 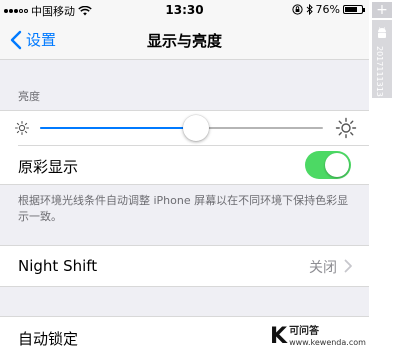 What do you see at coordinates (351, 9) in the screenshot?
I see `battery-fill` at bounding box center [351, 9].